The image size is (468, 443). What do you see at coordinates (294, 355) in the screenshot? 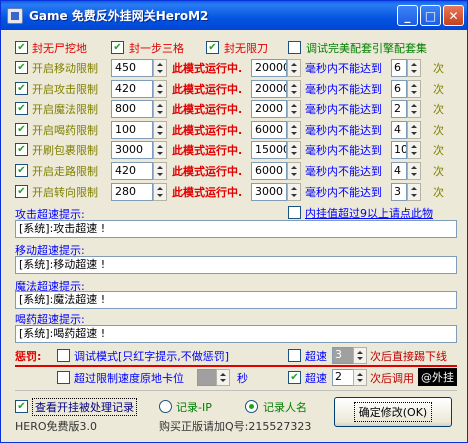
I see `check-speed-kick` at bounding box center [294, 355].